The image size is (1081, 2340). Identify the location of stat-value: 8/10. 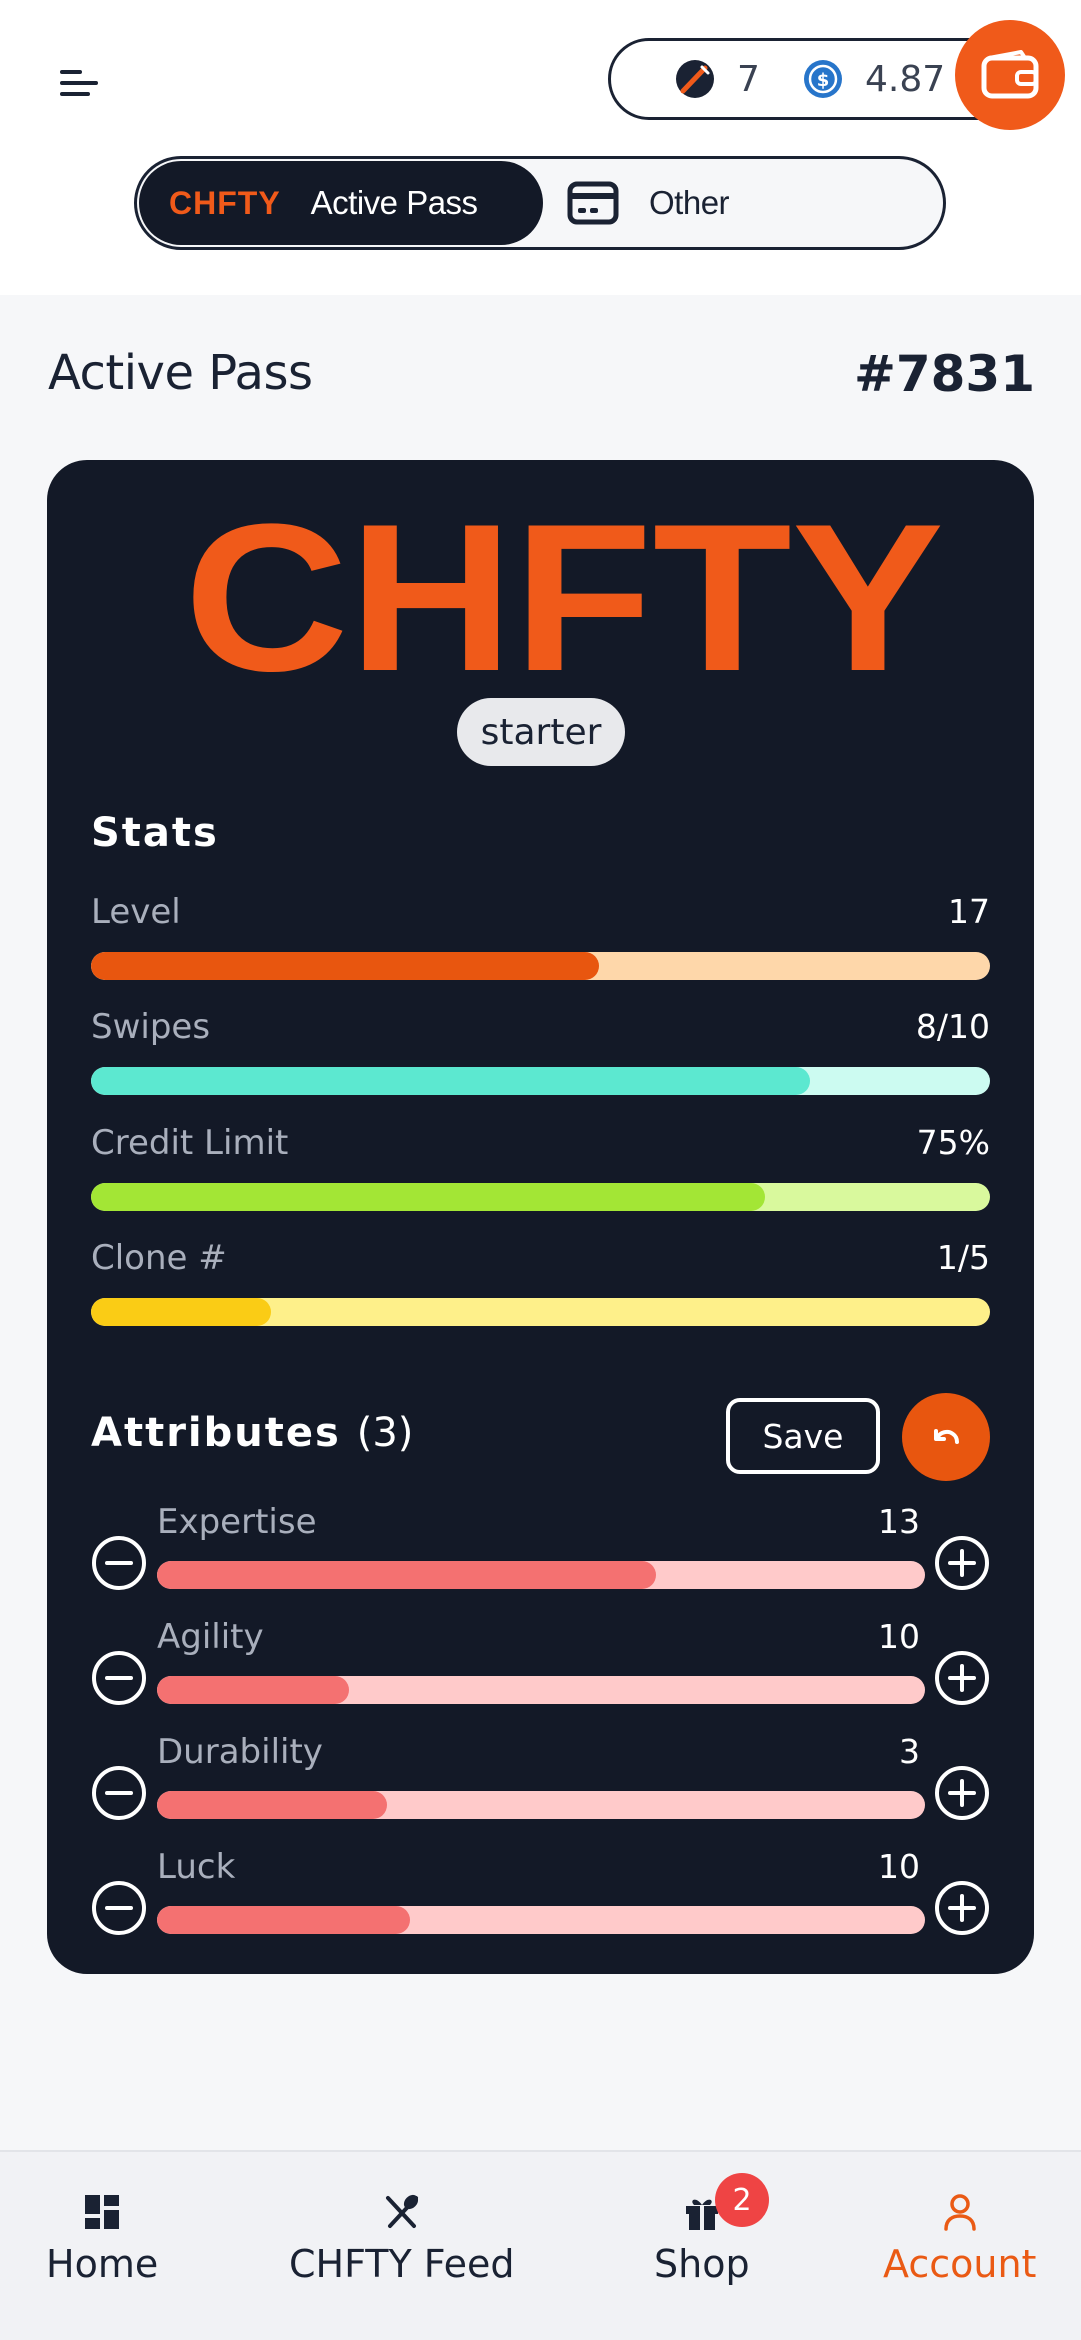
(952, 1026).